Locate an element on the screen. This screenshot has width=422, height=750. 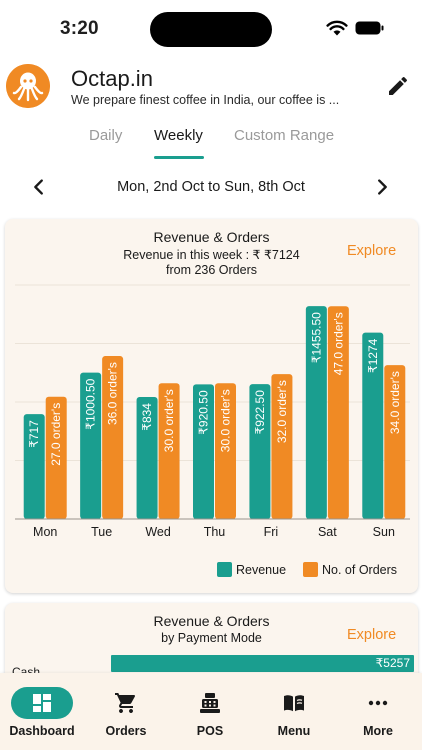
revenue-data-label: ₹717 is located at coordinates (34, 434).